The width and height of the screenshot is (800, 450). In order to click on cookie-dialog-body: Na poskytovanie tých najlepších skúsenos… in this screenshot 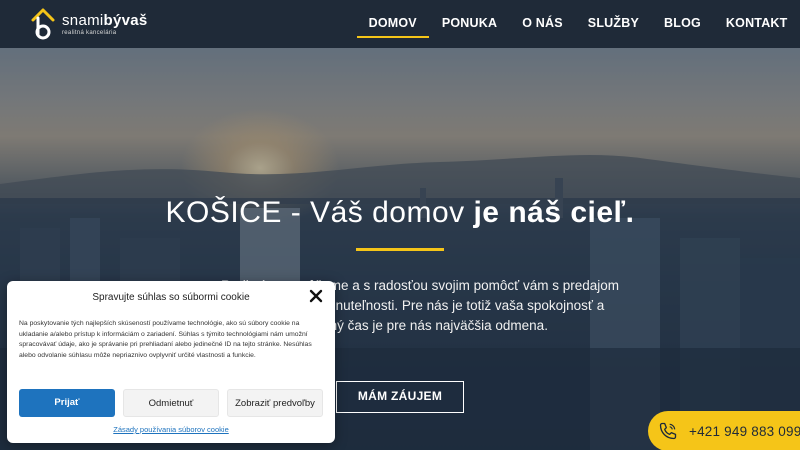, I will do `click(165, 339)`.